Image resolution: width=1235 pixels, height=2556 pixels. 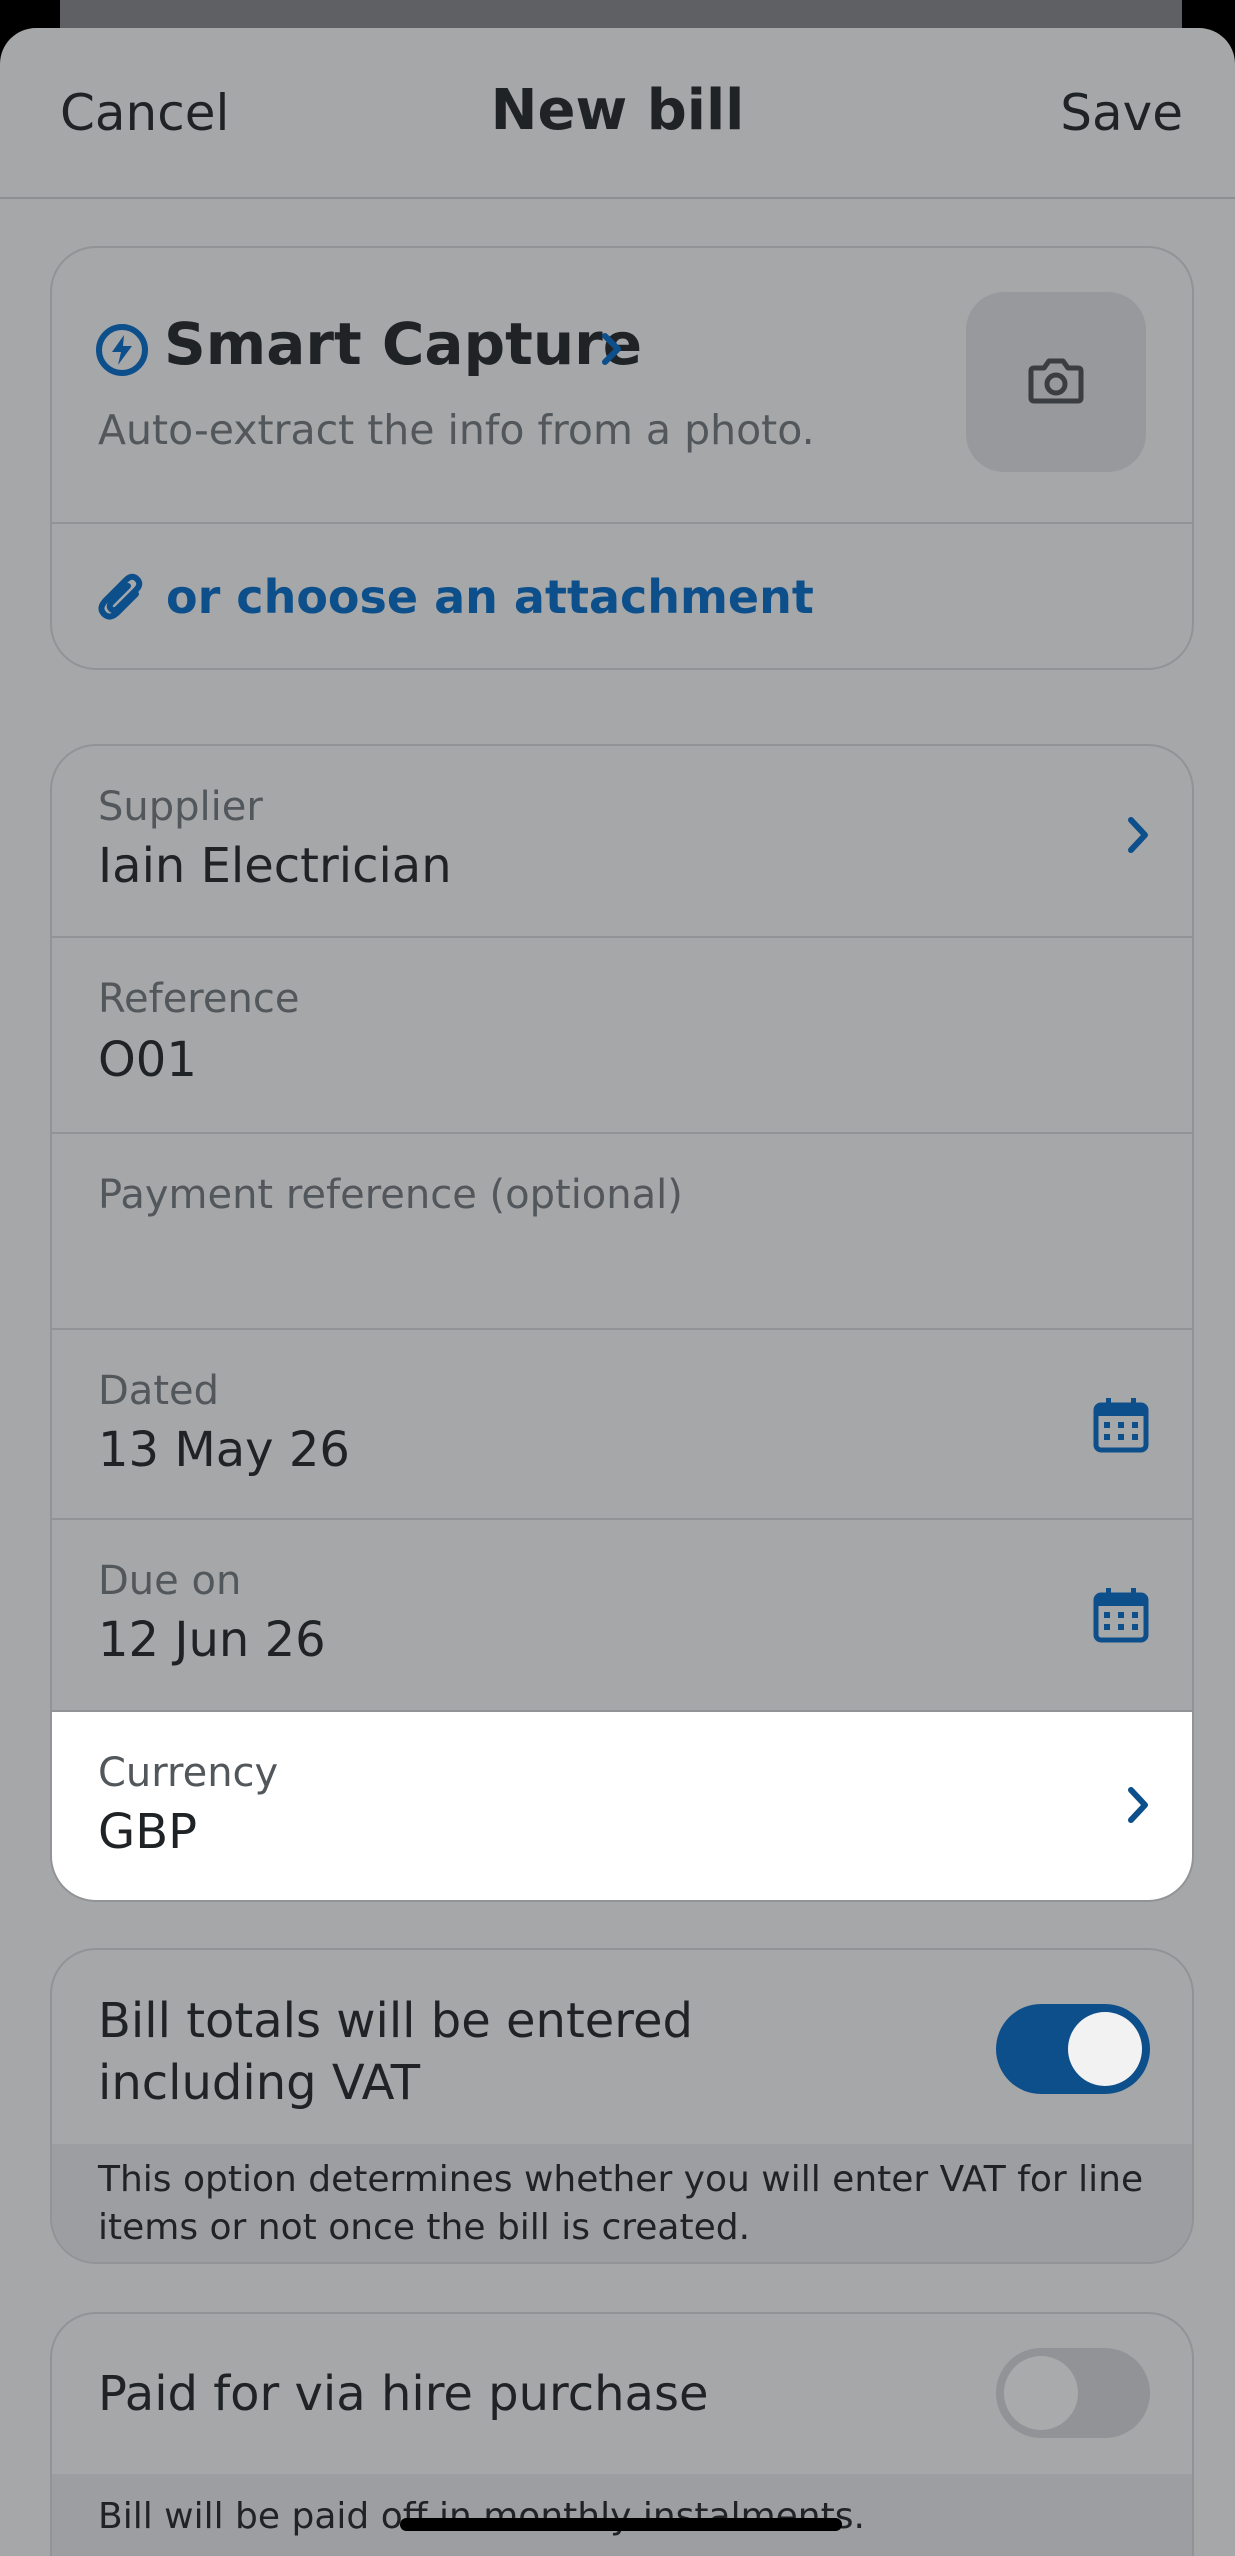 What do you see at coordinates (390, 1195) in the screenshot?
I see `field-label: Payment reference (optional)` at bounding box center [390, 1195].